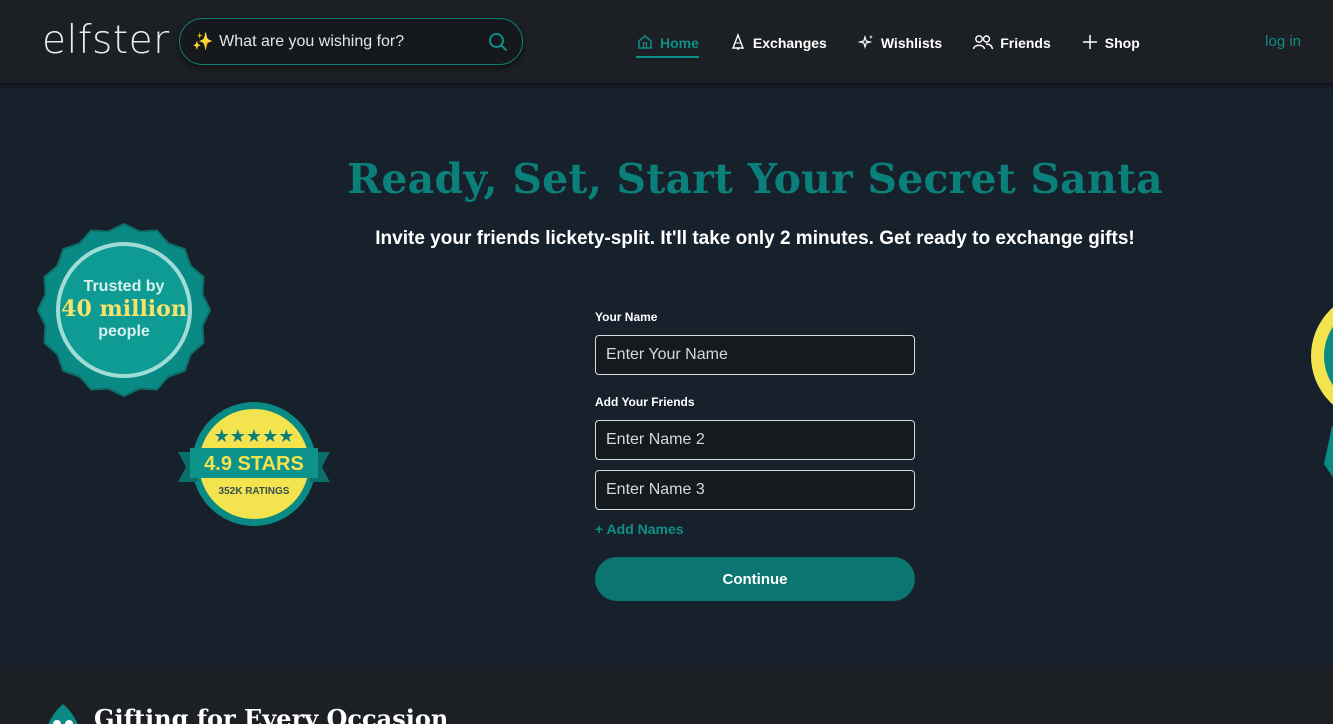  Describe the element at coordinates (1319, 391) in the screenshot. I see `edge-badge` at that location.